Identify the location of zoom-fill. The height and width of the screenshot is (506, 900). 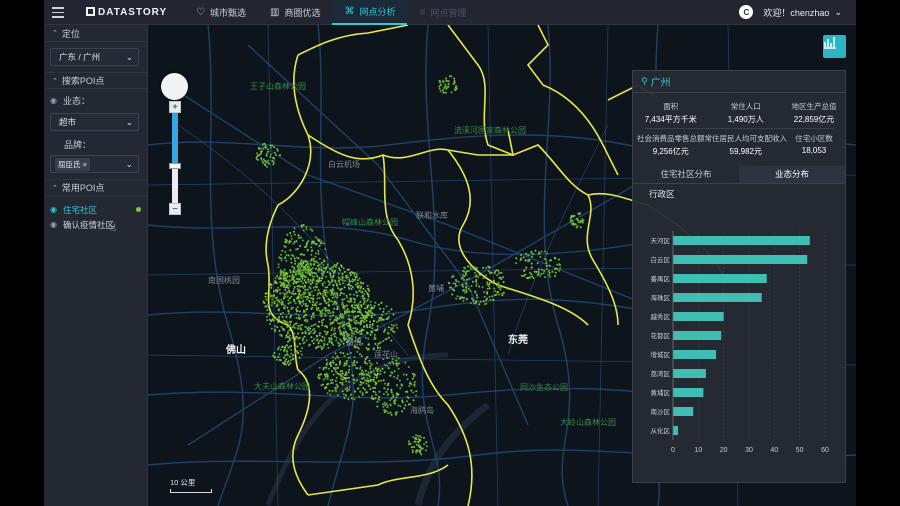
(175, 139).